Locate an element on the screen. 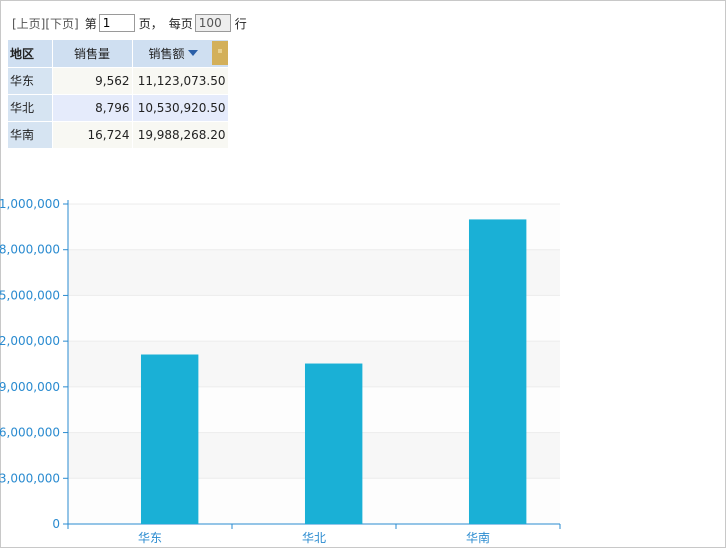 The image size is (726, 548). row-amount: 19,988,268.20 is located at coordinates (180, 135).